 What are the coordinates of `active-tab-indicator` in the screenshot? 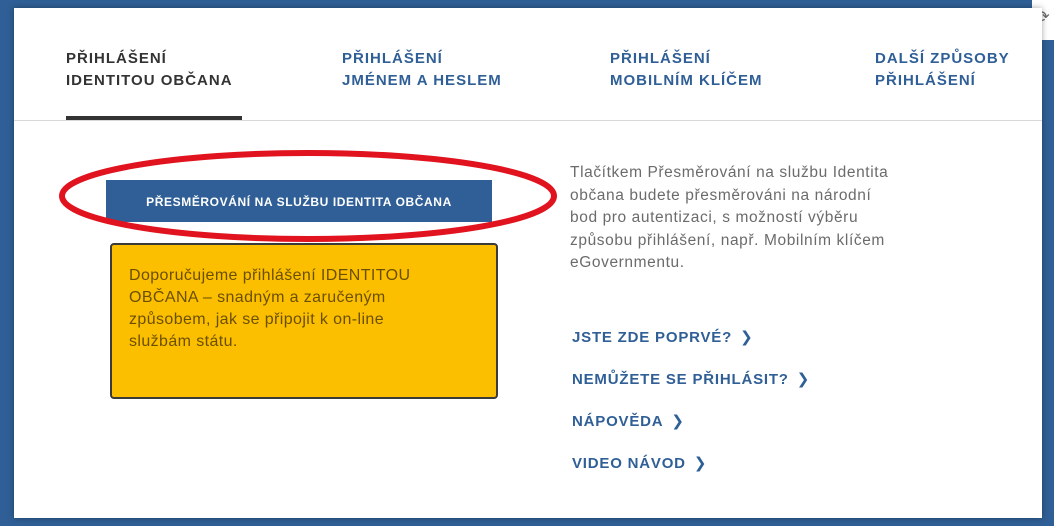 It's located at (154, 118).